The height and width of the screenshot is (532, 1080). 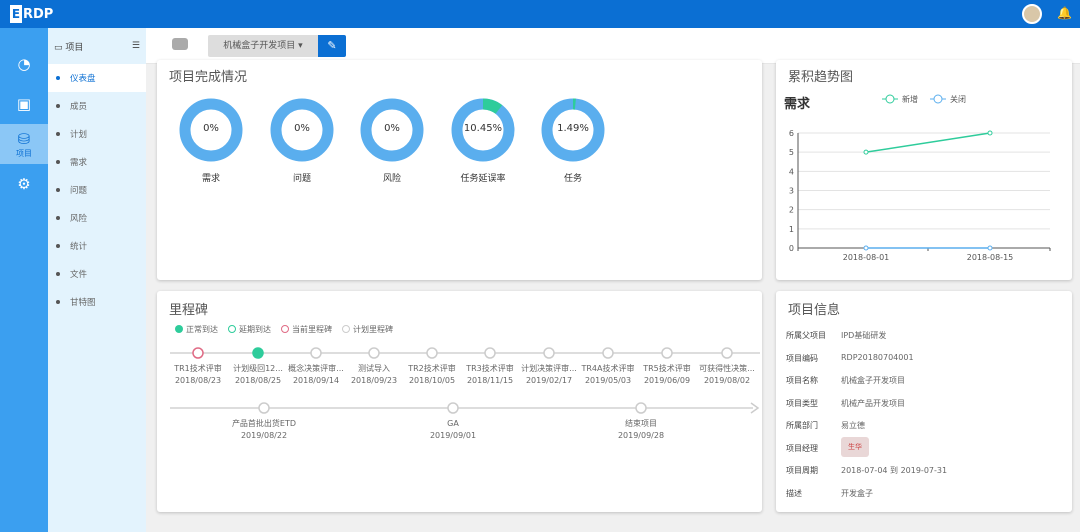 I want to click on sidebar-item: 计划, so click(x=97, y=134).